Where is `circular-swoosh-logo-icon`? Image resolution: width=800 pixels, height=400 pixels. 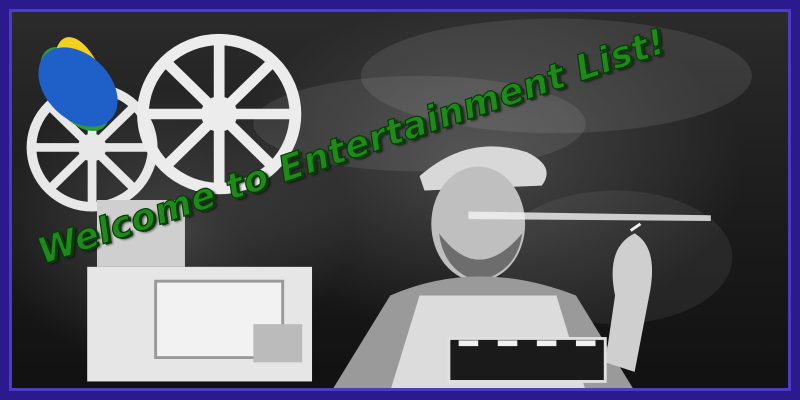
circular-swoosh-logo-icon is located at coordinates (78, 84).